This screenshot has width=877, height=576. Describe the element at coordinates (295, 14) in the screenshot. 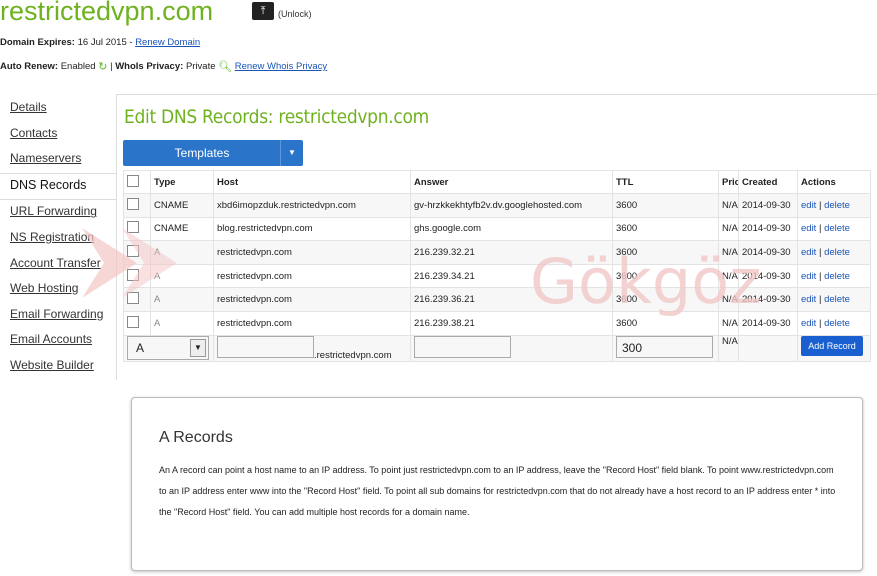

I see `unlock-label: (Unlock)` at that location.